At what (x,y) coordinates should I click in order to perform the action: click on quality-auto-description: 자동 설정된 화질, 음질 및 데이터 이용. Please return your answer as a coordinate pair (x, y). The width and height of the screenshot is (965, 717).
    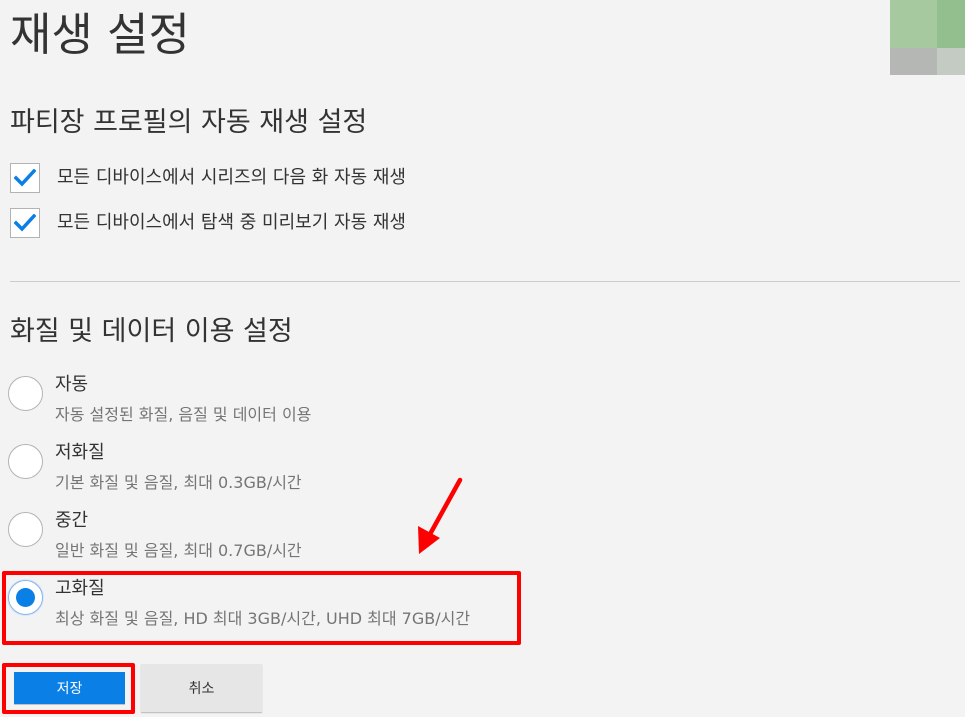
    Looking at the image, I should click on (183, 414).